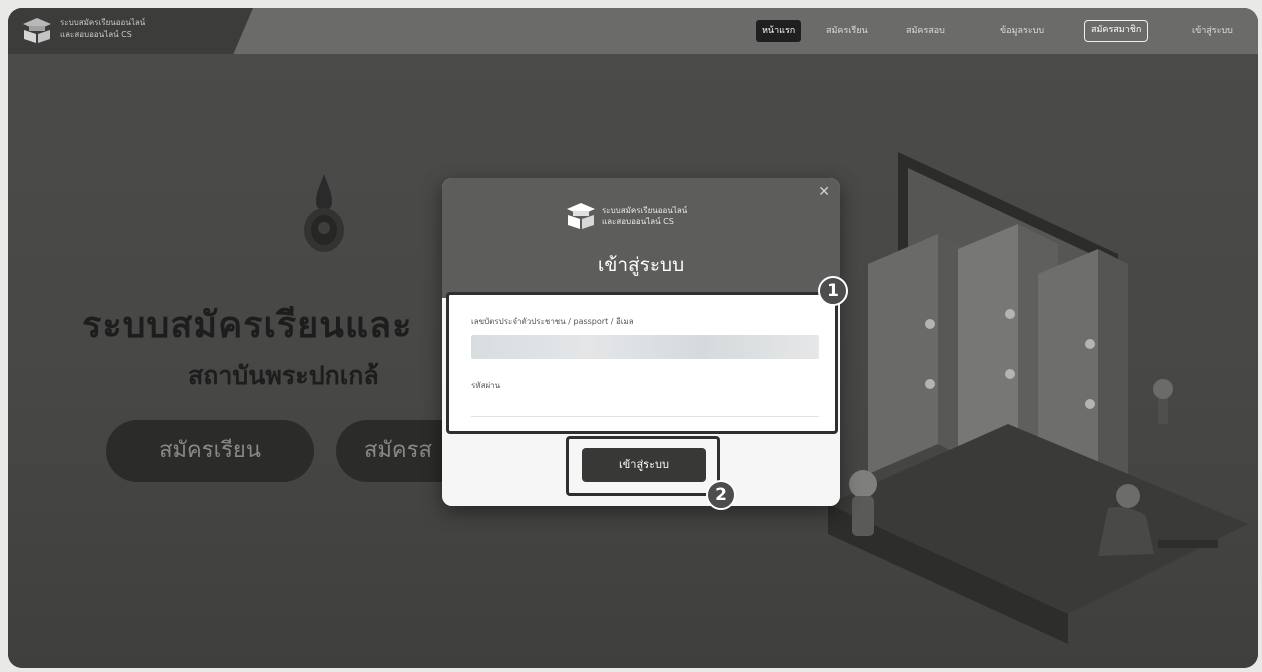 Image resolution: width=1262 pixels, height=672 pixels. I want to click on step-badge-2: 2, so click(721, 495).